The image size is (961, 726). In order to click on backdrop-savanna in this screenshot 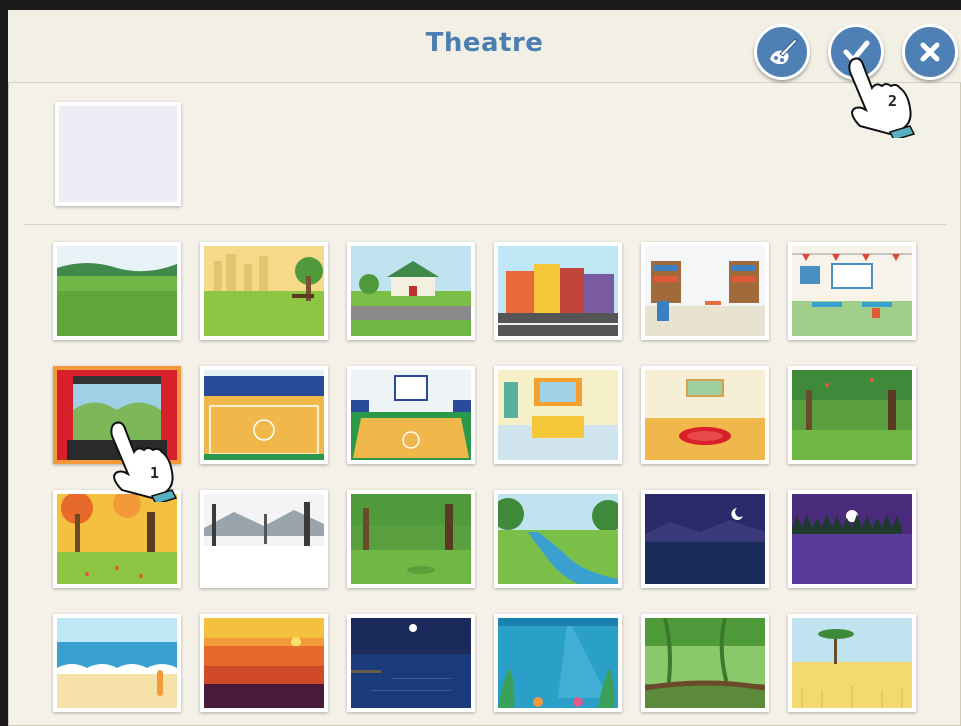, I will do `click(852, 663)`.